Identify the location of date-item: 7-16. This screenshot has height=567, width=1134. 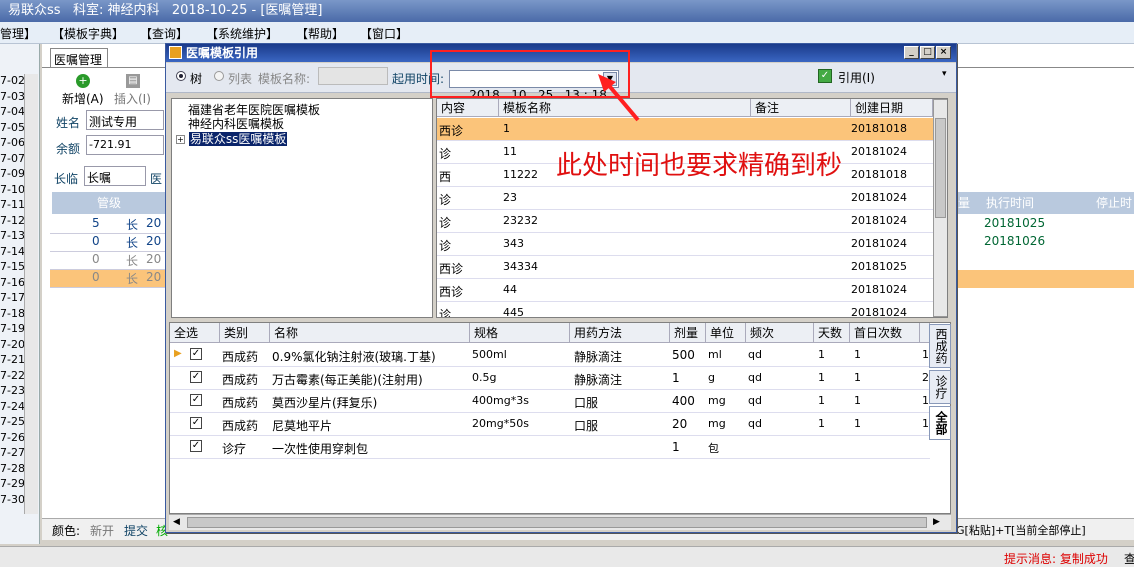
(12, 282).